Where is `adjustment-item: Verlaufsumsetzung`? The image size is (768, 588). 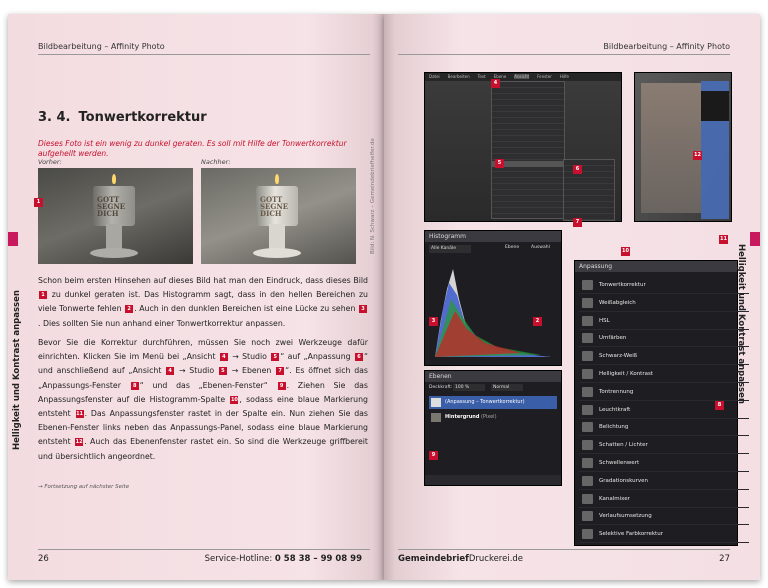 adjustment-item: Verlaufsumsetzung is located at coordinates (664, 517).